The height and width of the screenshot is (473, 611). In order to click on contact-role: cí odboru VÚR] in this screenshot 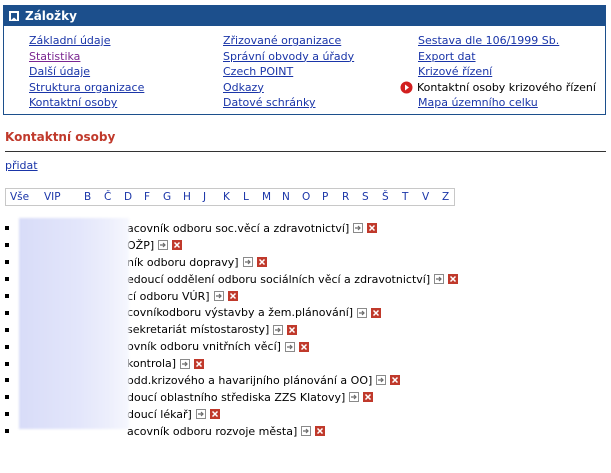, I will do `click(168, 296)`.